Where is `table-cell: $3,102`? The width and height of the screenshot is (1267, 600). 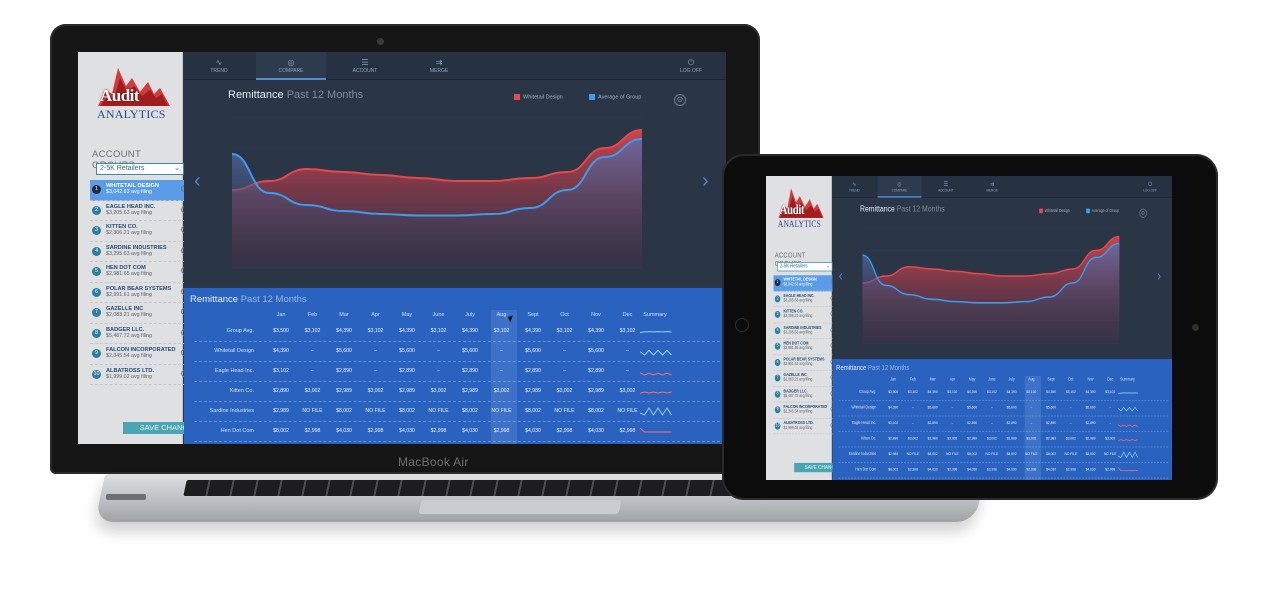 table-cell: $3,102 is located at coordinates (501, 331).